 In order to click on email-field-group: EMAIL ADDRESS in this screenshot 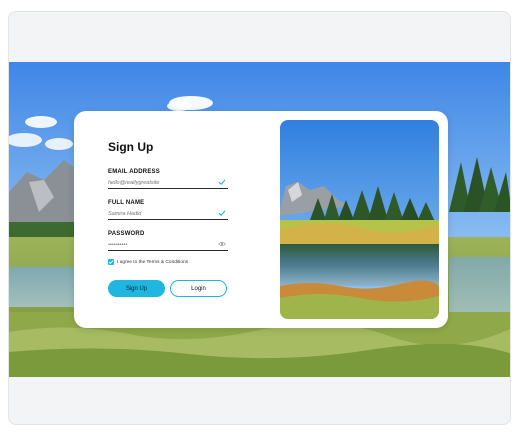, I will do `click(168, 179)`.